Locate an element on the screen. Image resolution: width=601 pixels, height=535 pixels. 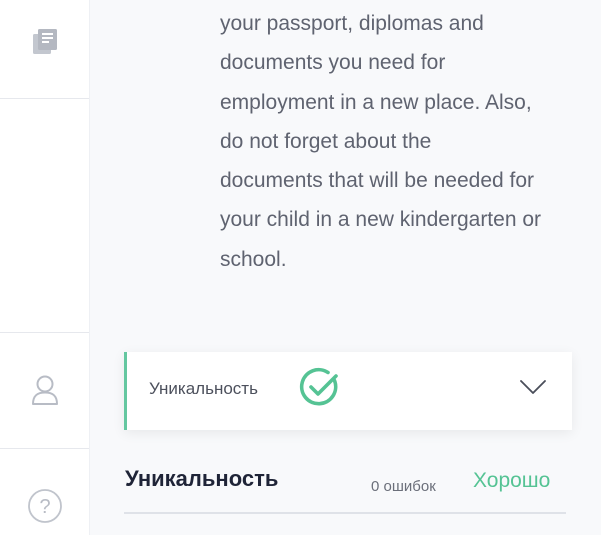
article-line: school. is located at coordinates (253, 259).